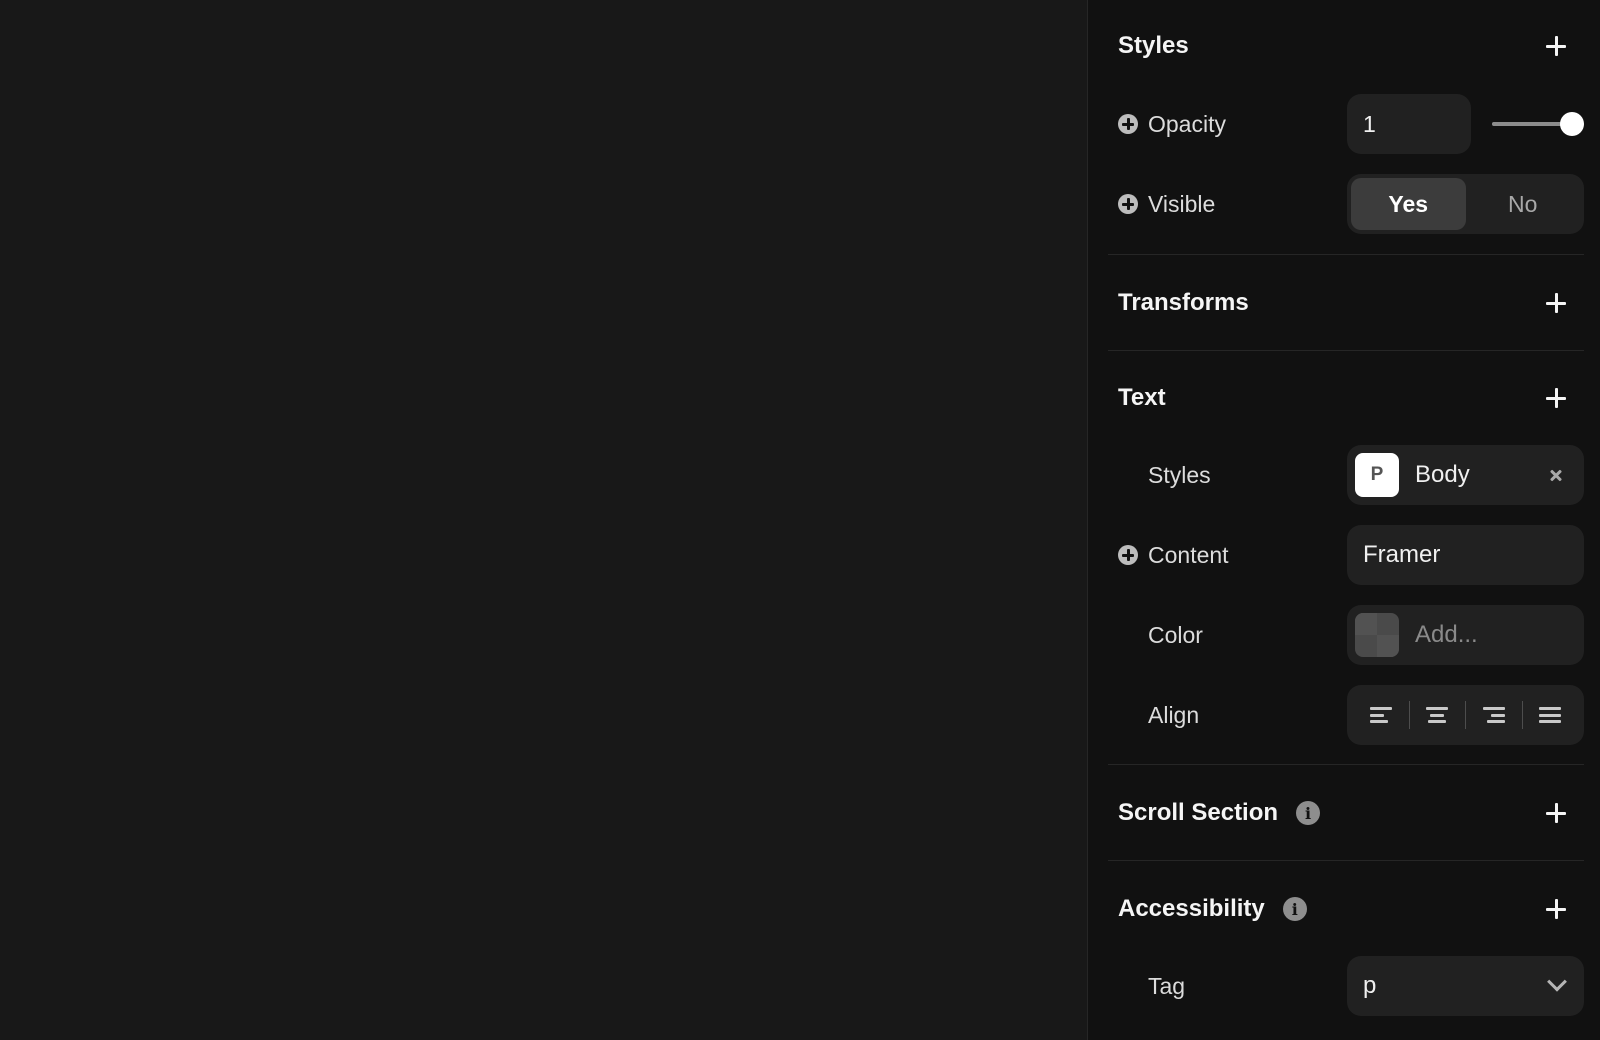 The width and height of the screenshot is (1600, 1040). Describe the element at coordinates (1344, 813) in the screenshot. I see `scroll-section-header: Scroll Section i` at that location.